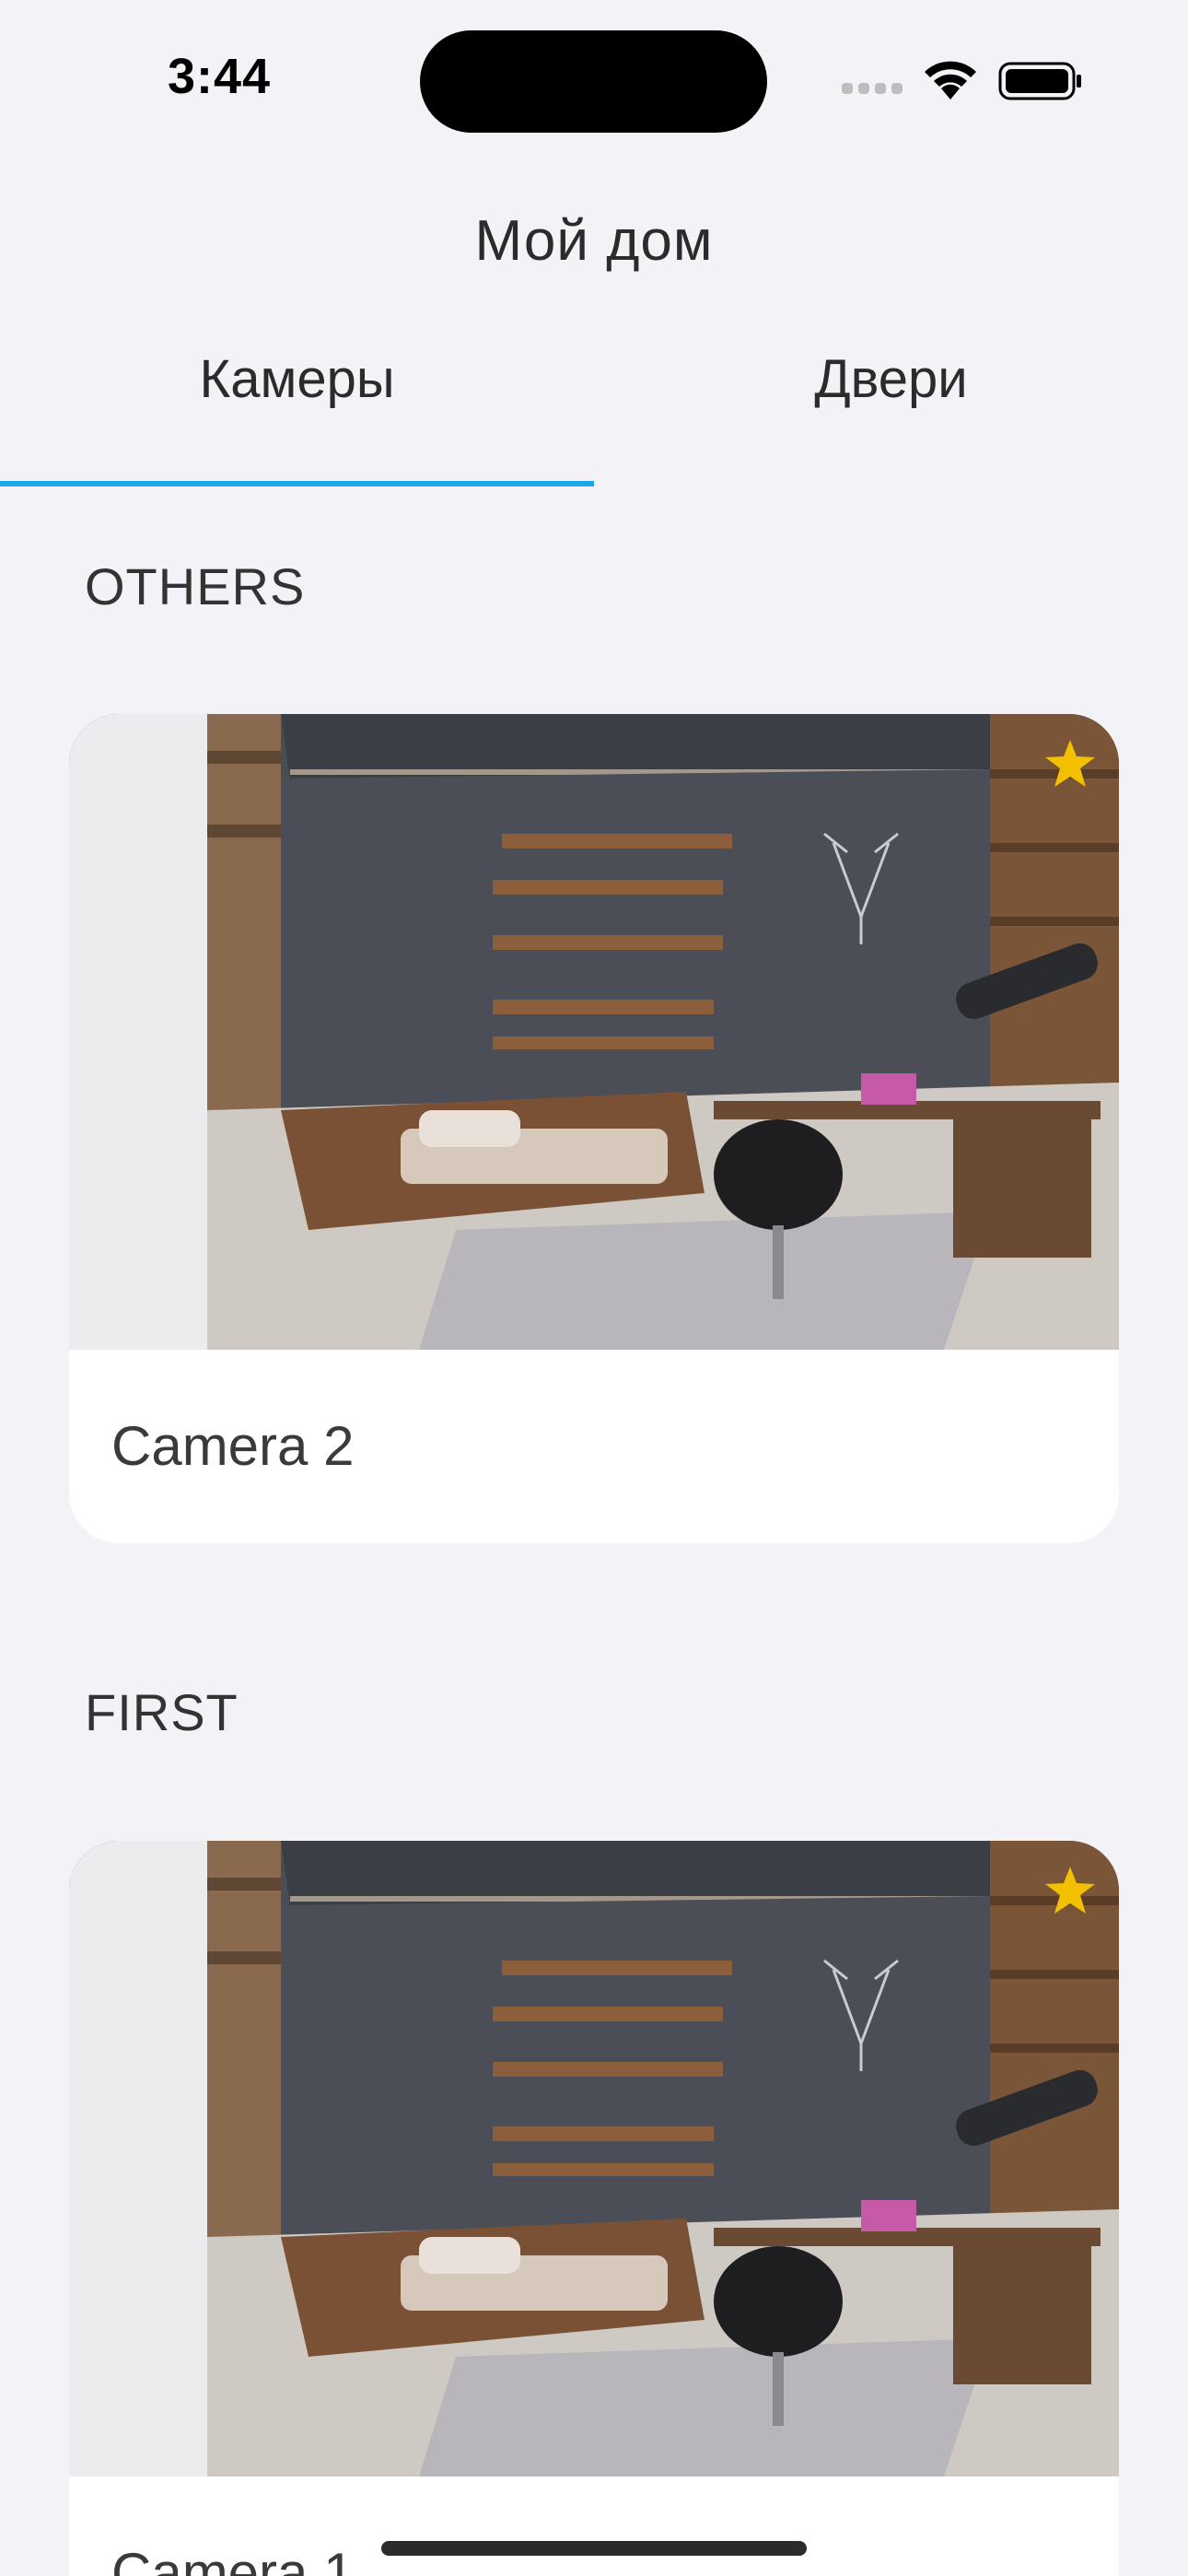 This screenshot has height=2576, width=1188. Describe the element at coordinates (162, 1712) in the screenshot. I see `section-title-first: FIRST` at that location.